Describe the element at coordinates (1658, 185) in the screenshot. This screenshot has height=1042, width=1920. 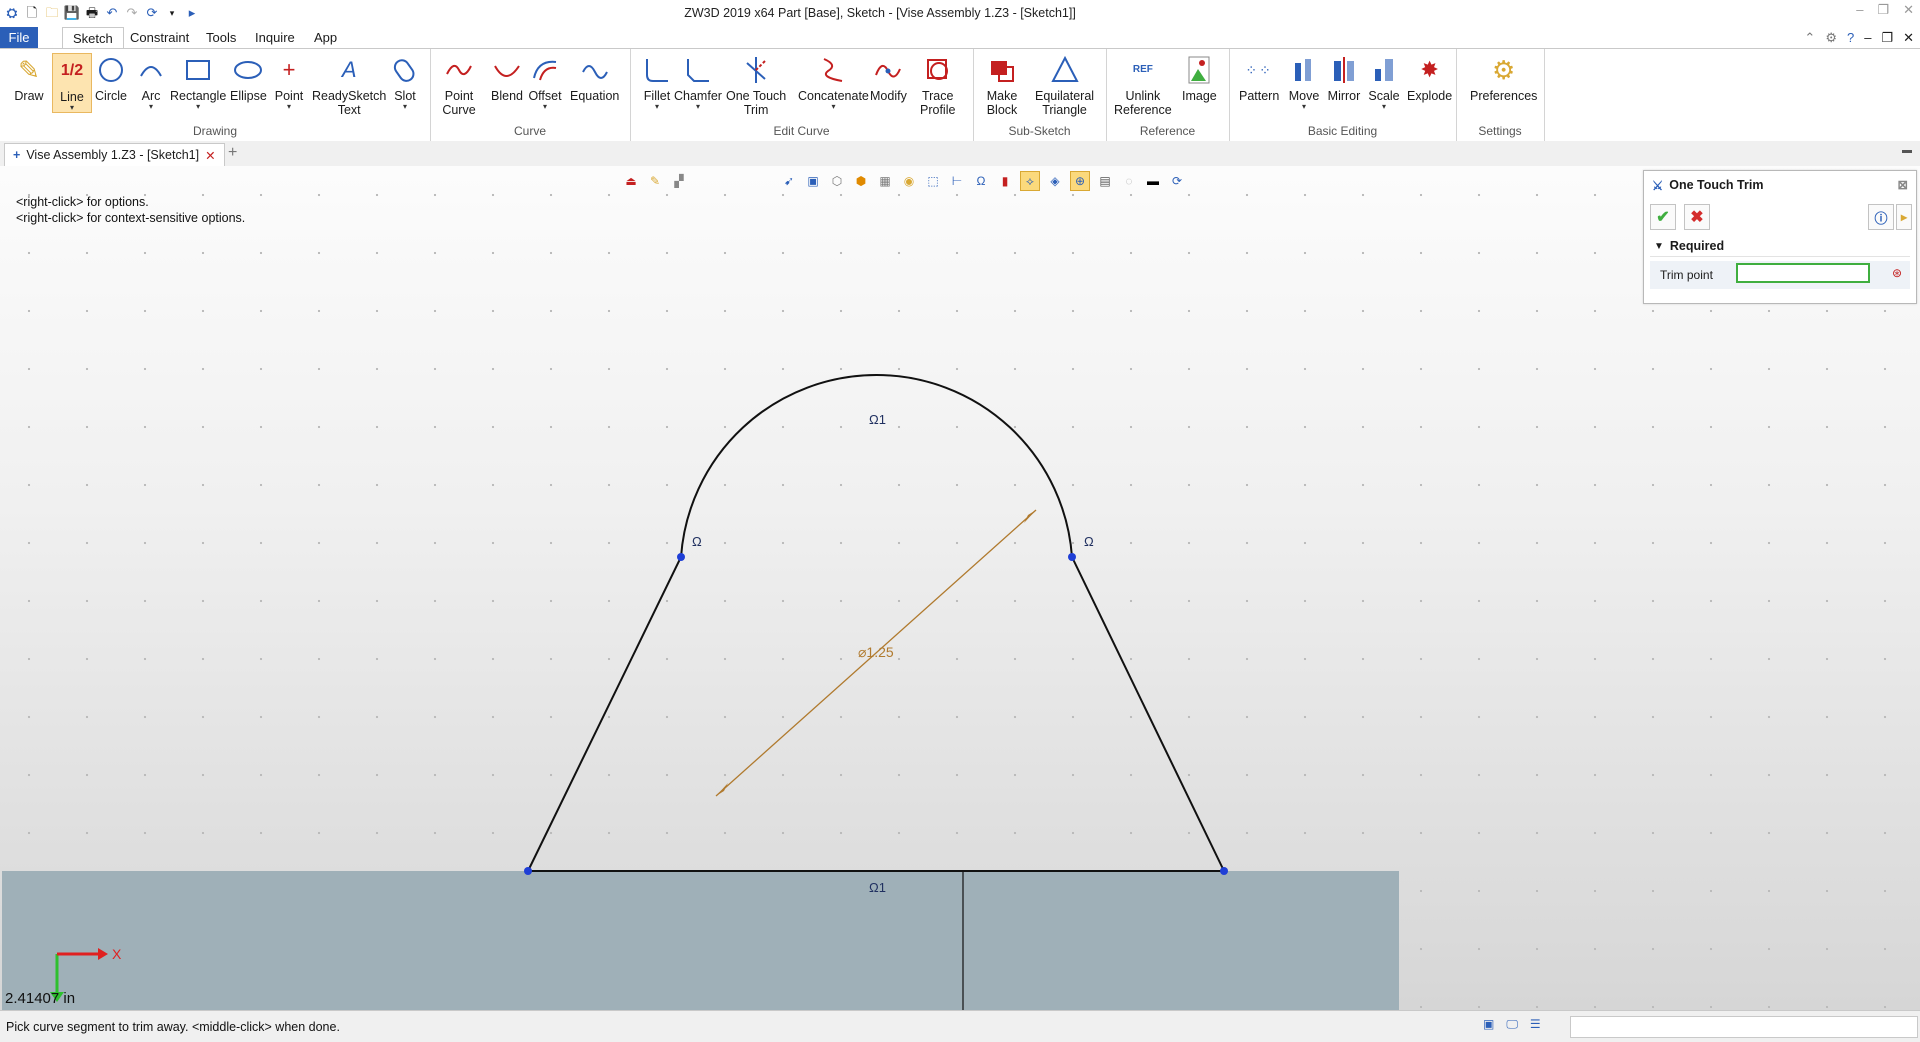
I see `trim-tool-icon: ⚔` at that location.